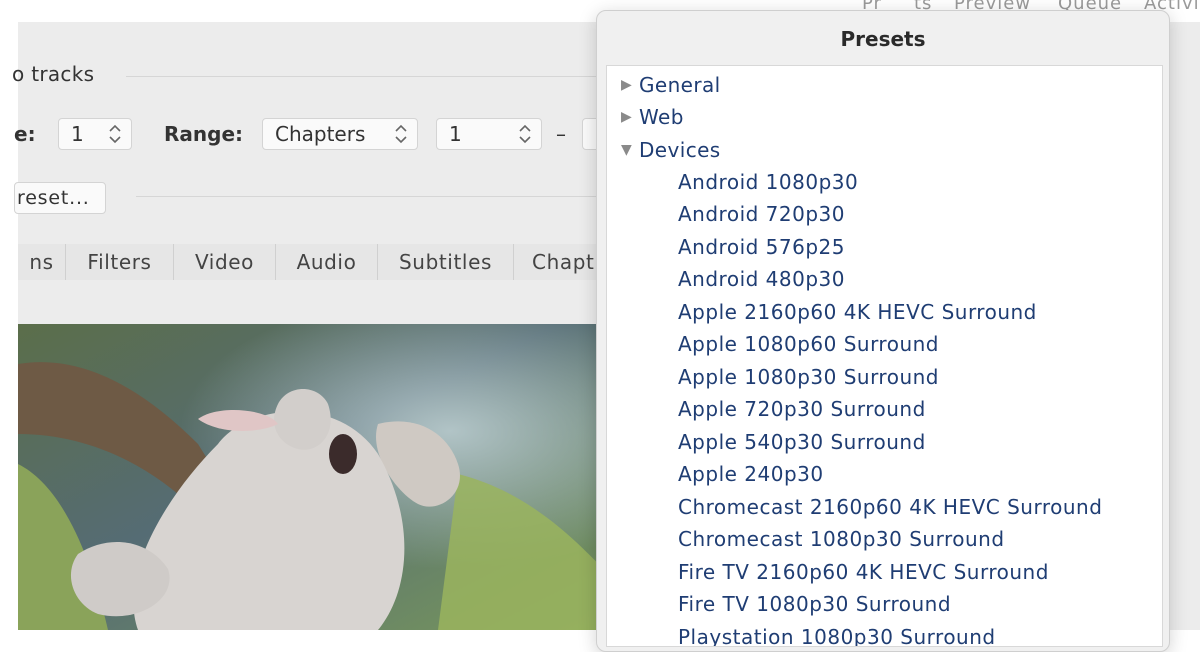  I want to click on preset-item: Android 480p30, so click(761, 279).